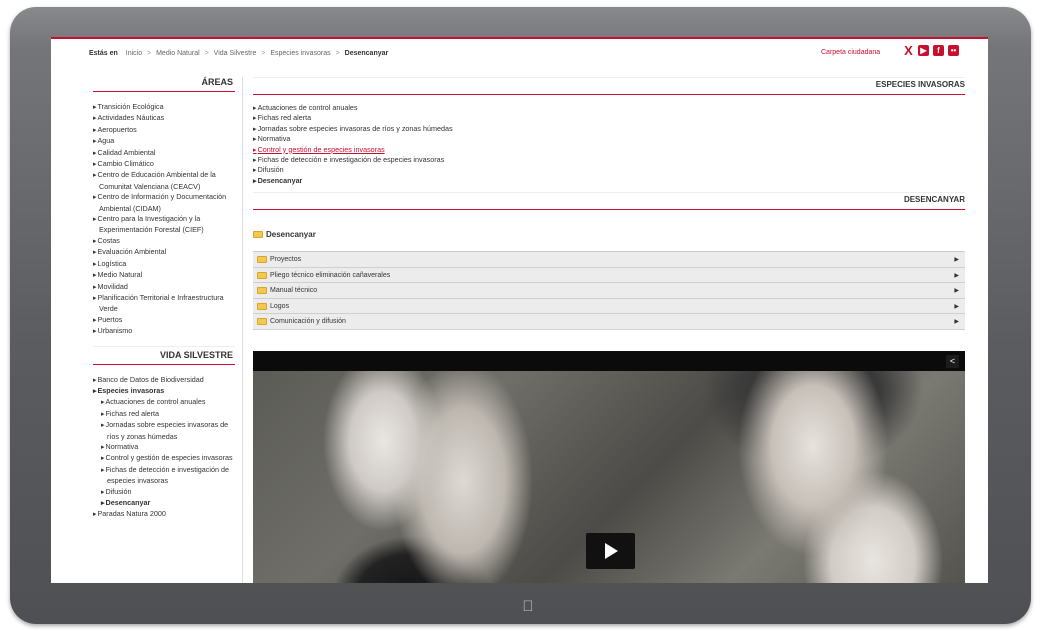  I want to click on x-icon: X, so click(908, 50).